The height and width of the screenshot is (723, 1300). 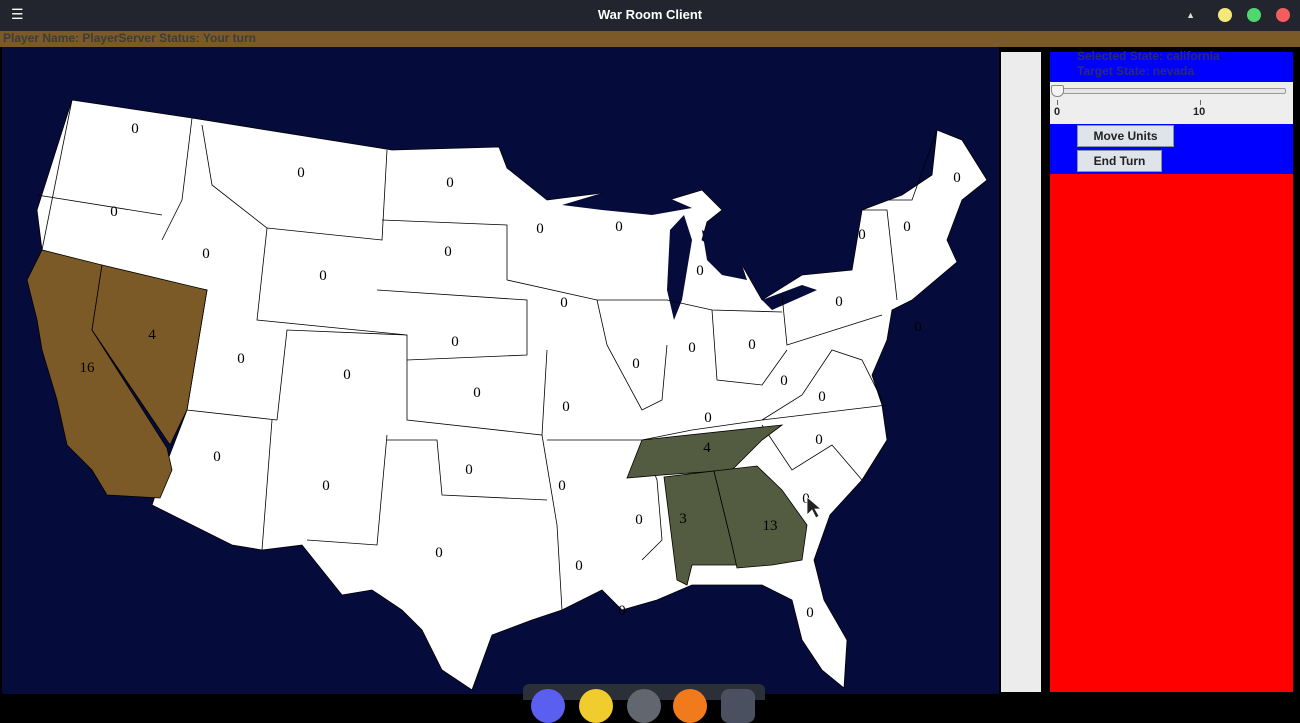 I want to click on minimize-button, so click(x=1225, y=15).